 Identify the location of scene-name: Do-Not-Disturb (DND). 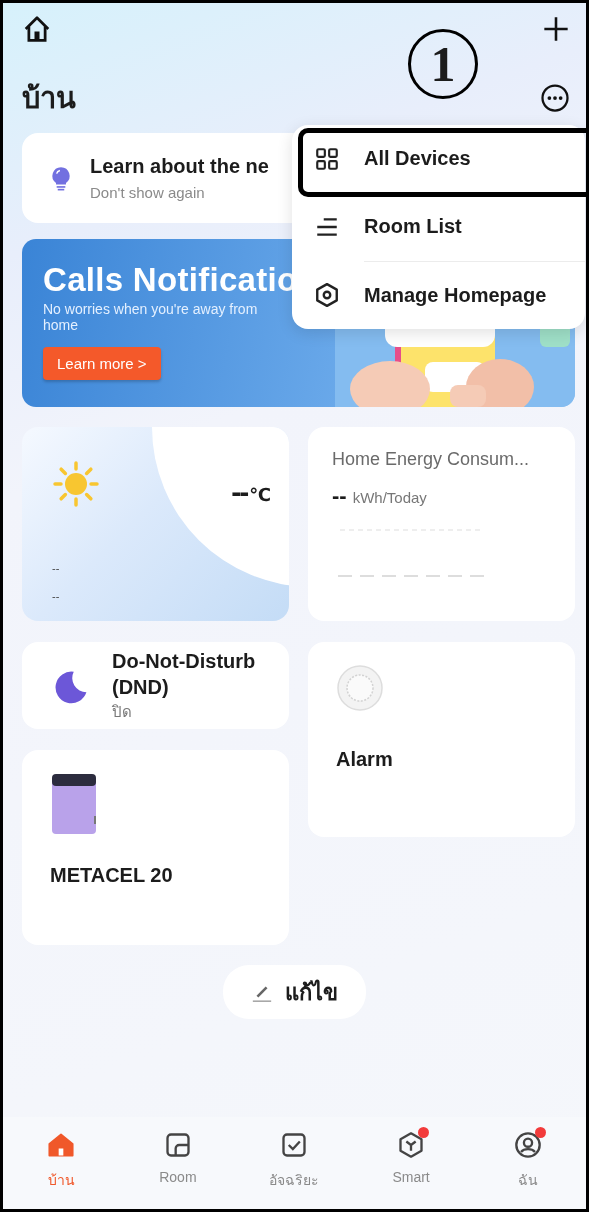
(184, 674).